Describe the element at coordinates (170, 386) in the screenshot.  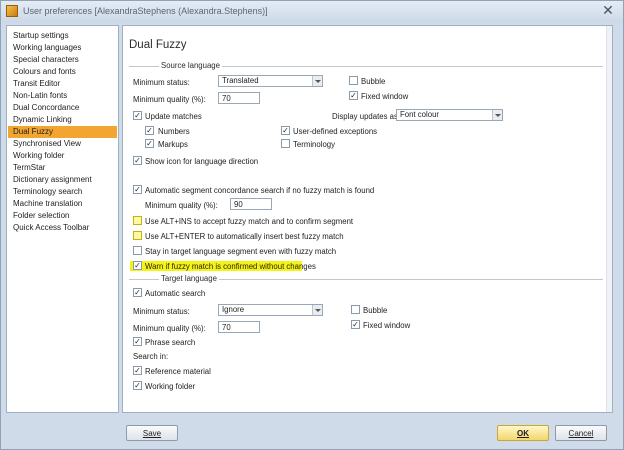
I see `working-folder-label: Working folder` at that location.